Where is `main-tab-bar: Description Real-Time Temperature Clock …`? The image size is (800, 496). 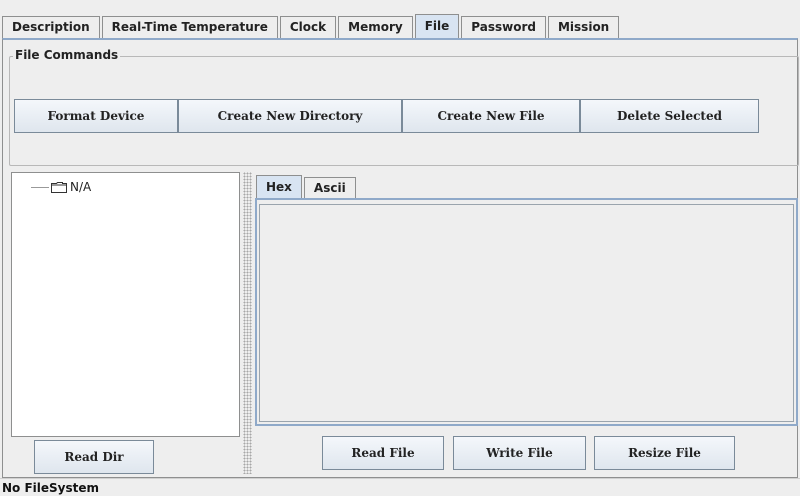
main-tab-bar: Description Real-Time Temperature Clock … is located at coordinates (400, 26).